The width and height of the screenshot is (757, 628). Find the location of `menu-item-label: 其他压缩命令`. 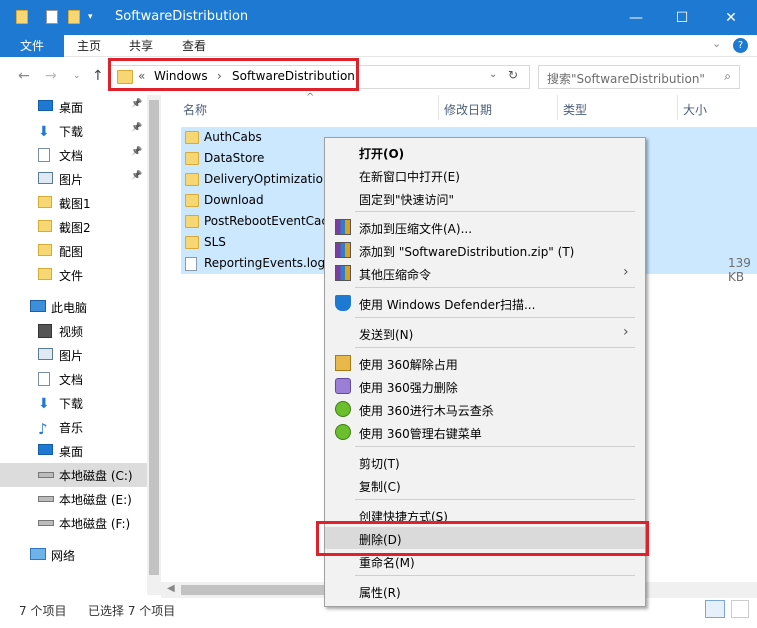

menu-item-label: 其他压缩命令 is located at coordinates (395, 275).